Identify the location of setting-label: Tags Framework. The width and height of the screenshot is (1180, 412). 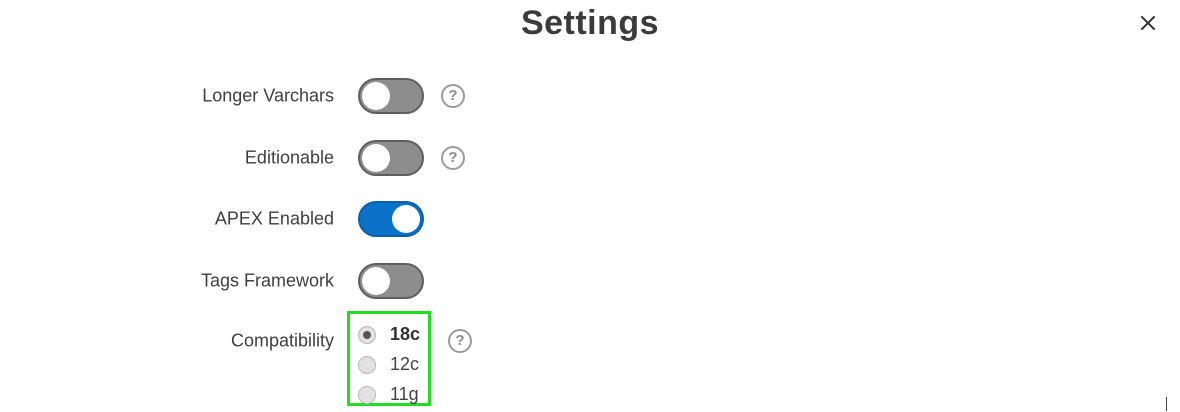
(267, 280).